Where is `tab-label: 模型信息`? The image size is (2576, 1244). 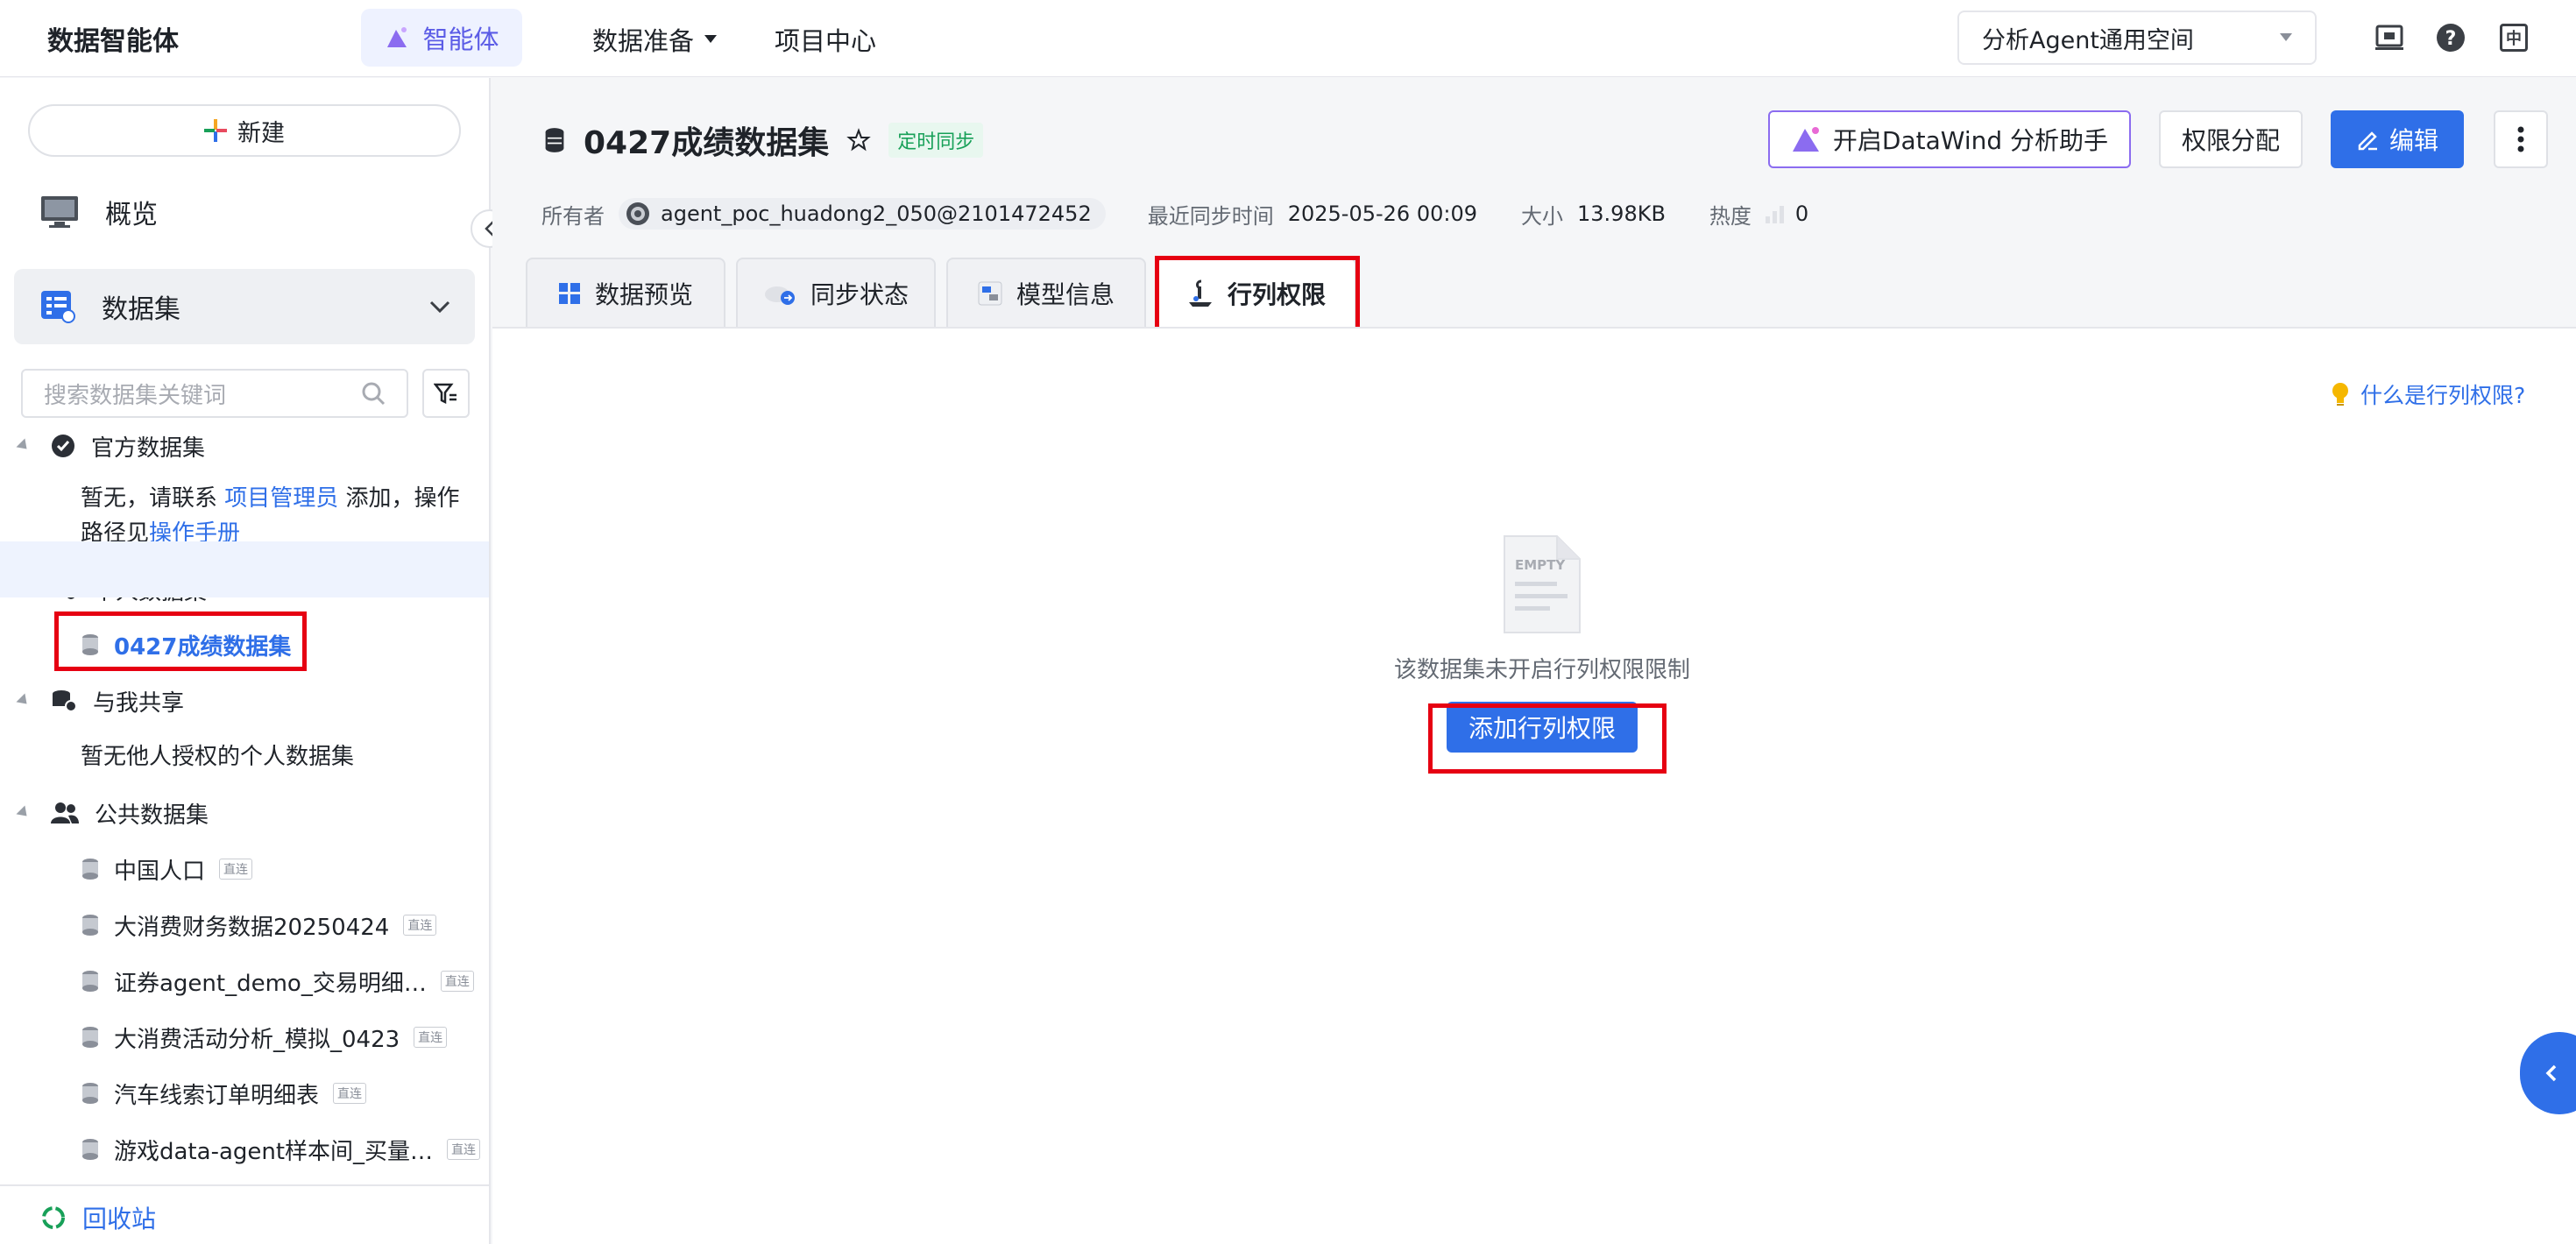
tab-label: 模型信息 is located at coordinates (1065, 294).